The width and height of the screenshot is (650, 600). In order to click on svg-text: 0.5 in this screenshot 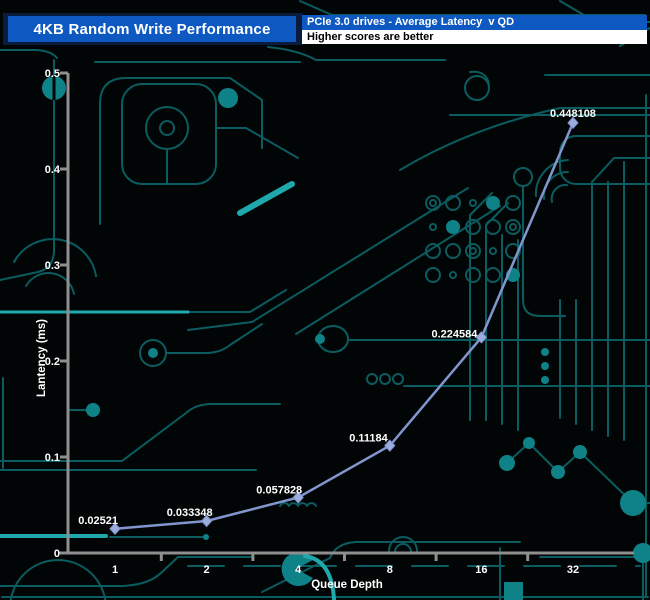, I will do `click(52, 74)`.